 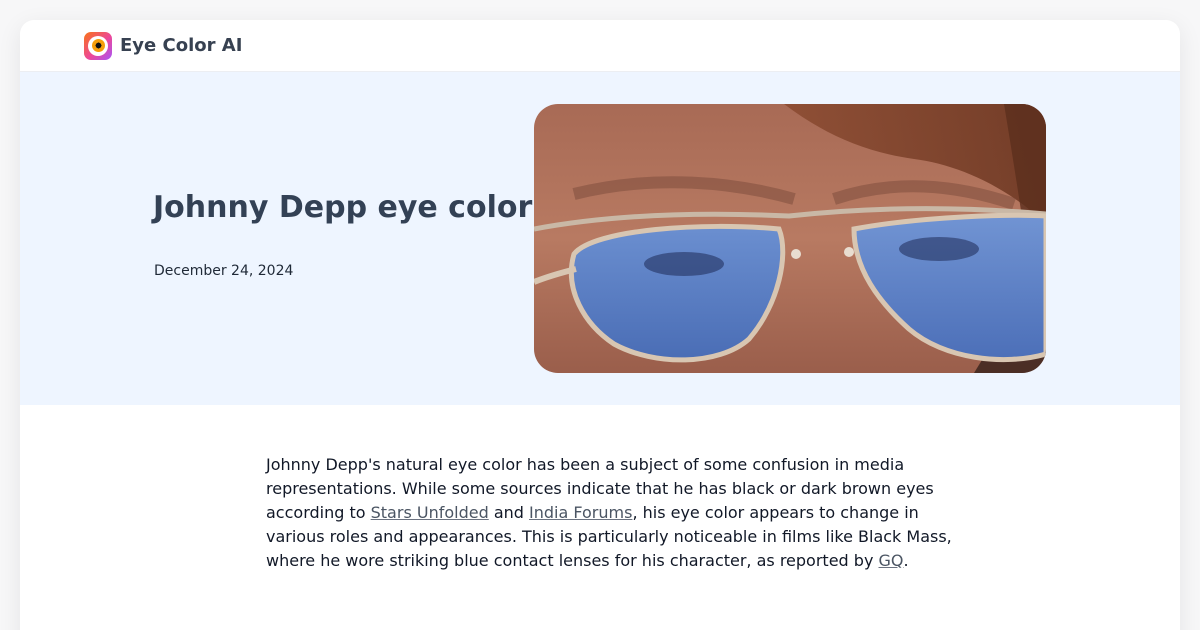 I want to click on link-gq: GQ, so click(x=891, y=560).